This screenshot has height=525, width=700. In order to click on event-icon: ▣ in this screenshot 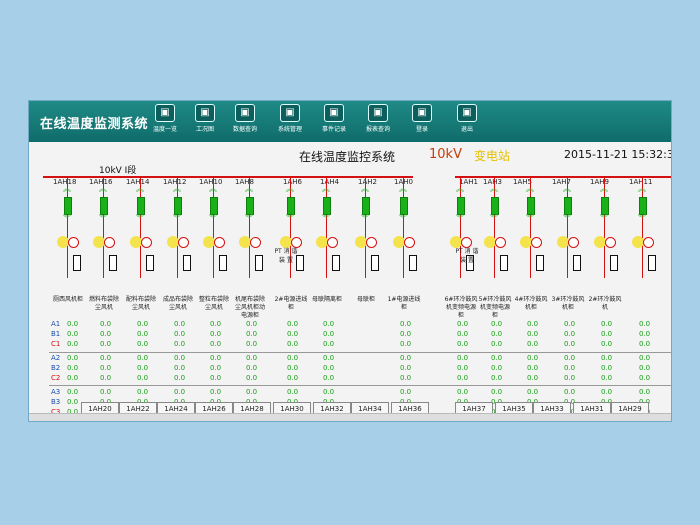, I will do `click(334, 113)`.